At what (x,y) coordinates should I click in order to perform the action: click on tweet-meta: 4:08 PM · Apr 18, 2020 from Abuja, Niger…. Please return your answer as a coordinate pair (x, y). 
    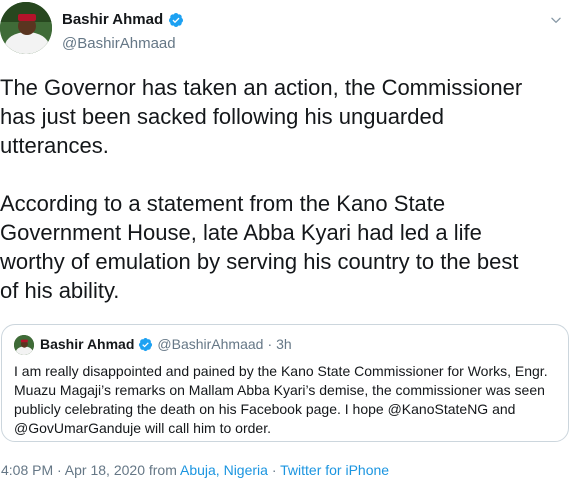
    Looking at the image, I should click on (195, 470).